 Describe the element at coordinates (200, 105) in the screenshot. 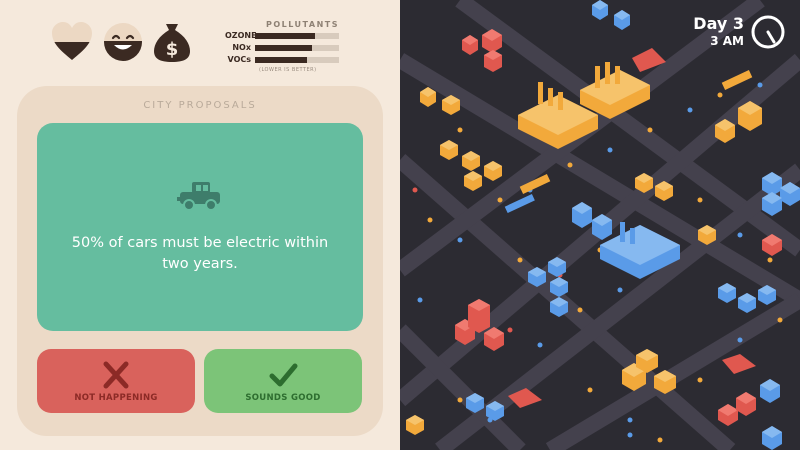

I see `proposals-title: CITY PROPOSALS` at that location.